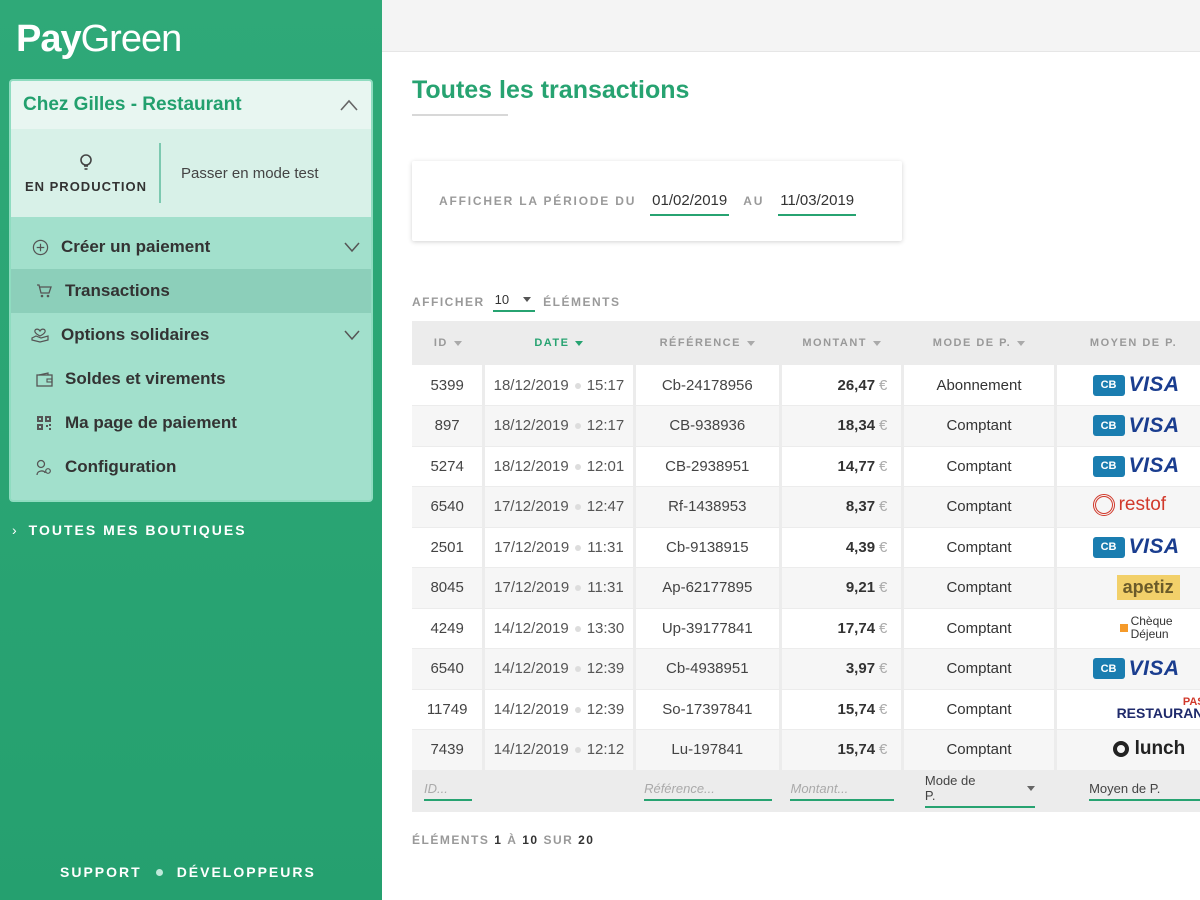 The width and height of the screenshot is (1200, 900). What do you see at coordinates (531, 466) in the screenshot?
I see `date-value: 18/12/2019` at bounding box center [531, 466].